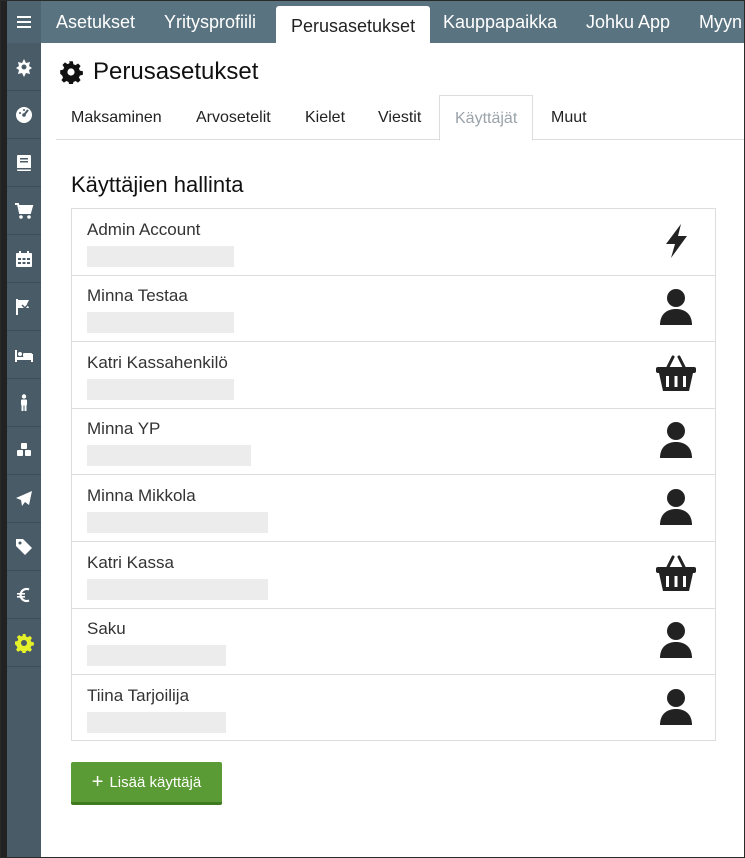 The height and width of the screenshot is (858, 745). I want to click on page-title: Perusasetukset, so click(158, 72).